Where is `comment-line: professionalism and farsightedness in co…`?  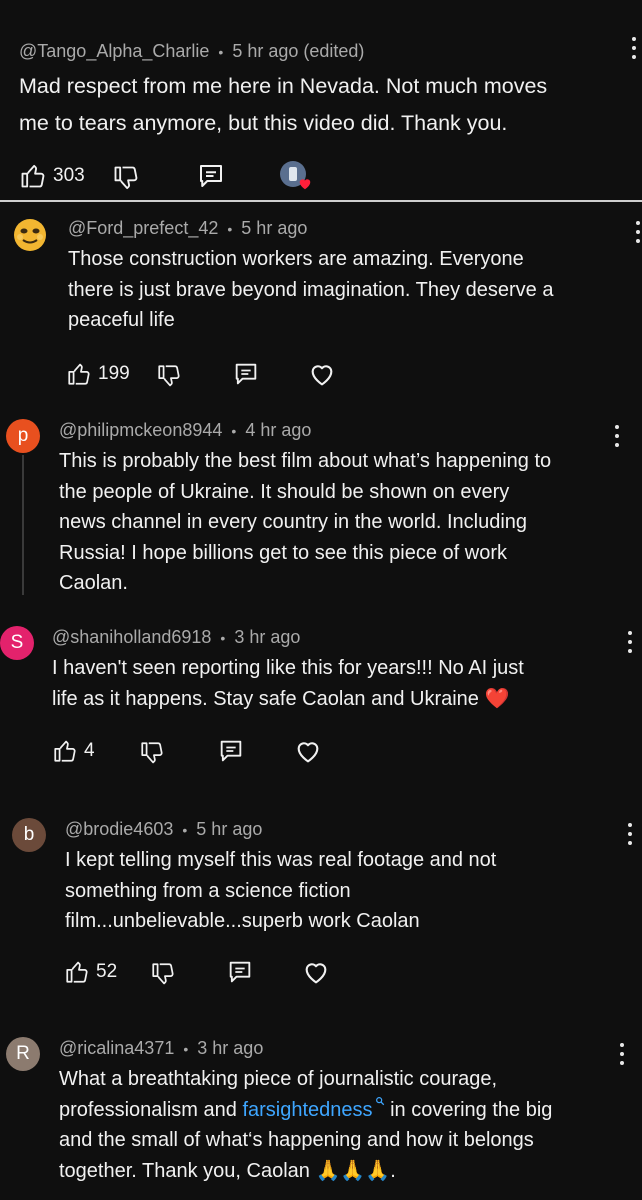
comment-line: professionalism and farsightedness in co… is located at coordinates (348, 1110).